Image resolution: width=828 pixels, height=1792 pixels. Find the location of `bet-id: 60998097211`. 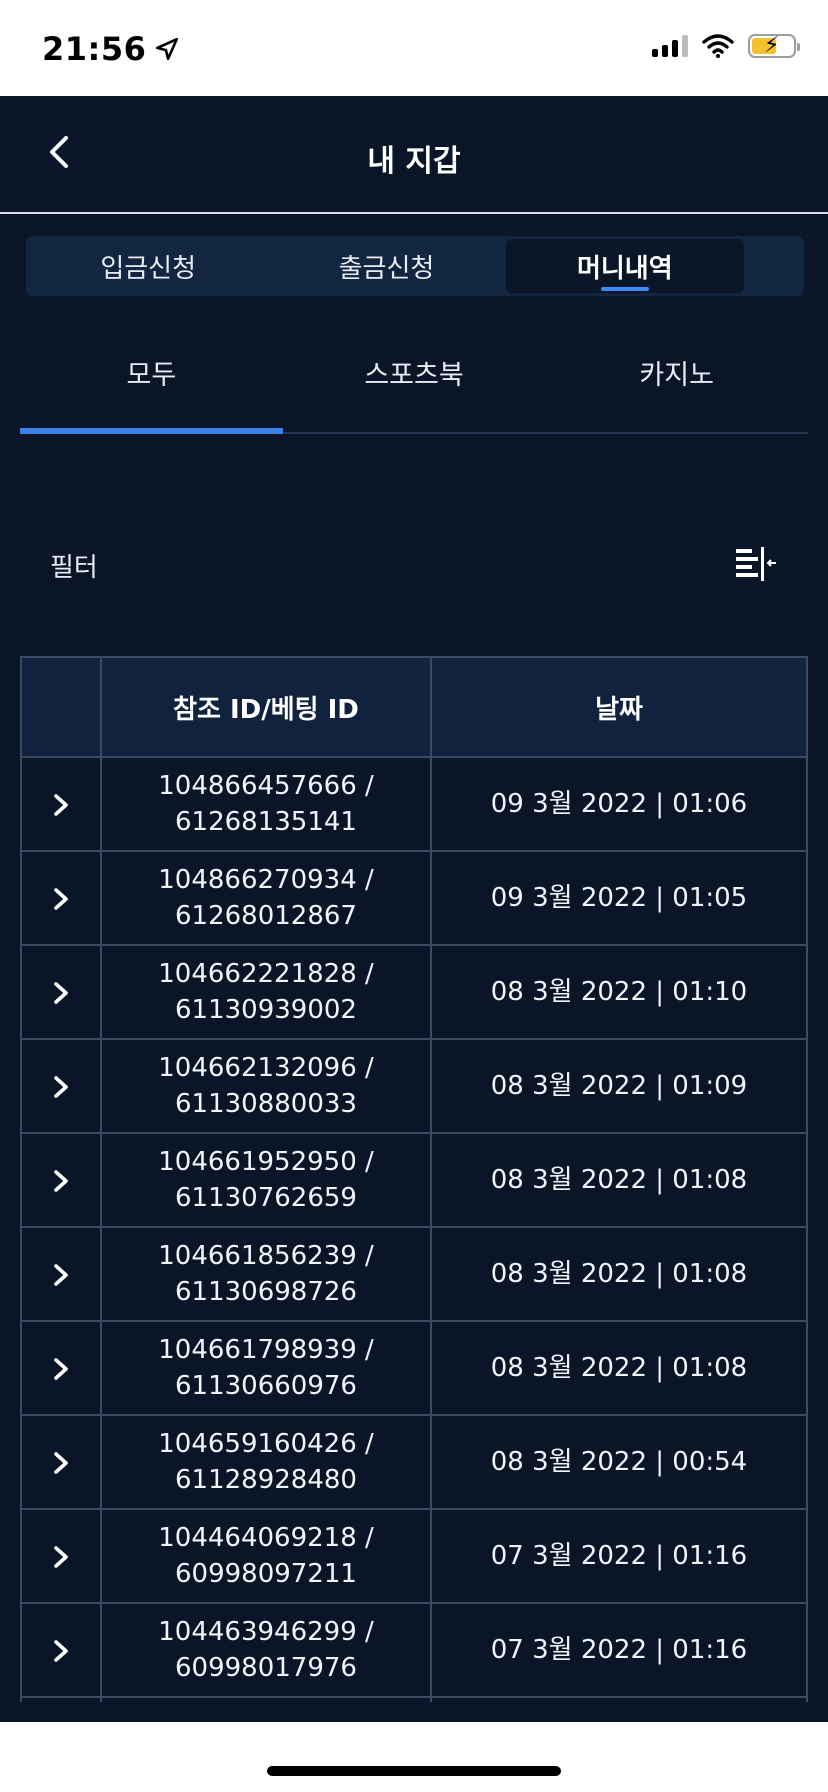

bet-id: 60998097211 is located at coordinates (266, 1574).